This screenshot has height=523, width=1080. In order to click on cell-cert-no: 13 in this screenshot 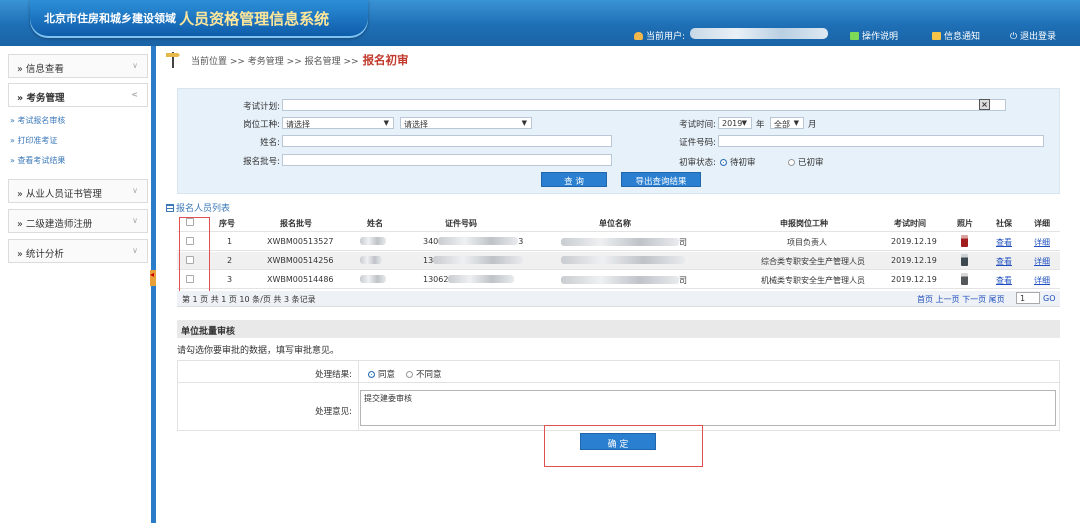, I will do `click(473, 260)`.